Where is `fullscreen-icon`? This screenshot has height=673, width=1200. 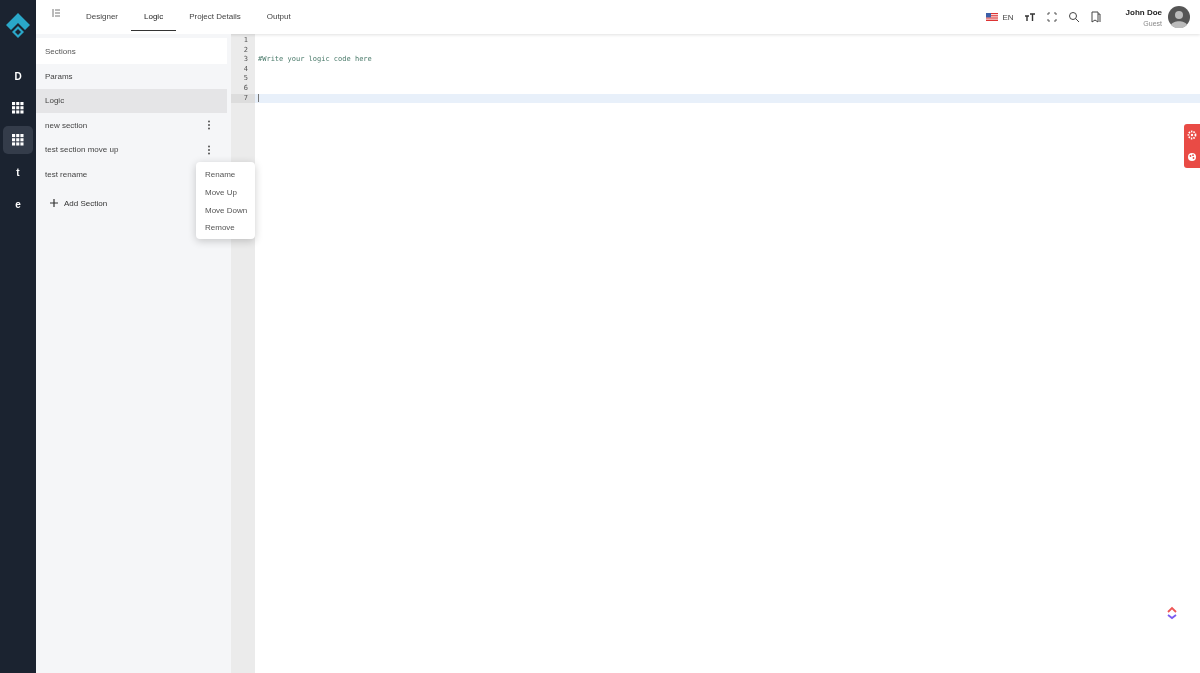 fullscreen-icon is located at coordinates (1051, 17).